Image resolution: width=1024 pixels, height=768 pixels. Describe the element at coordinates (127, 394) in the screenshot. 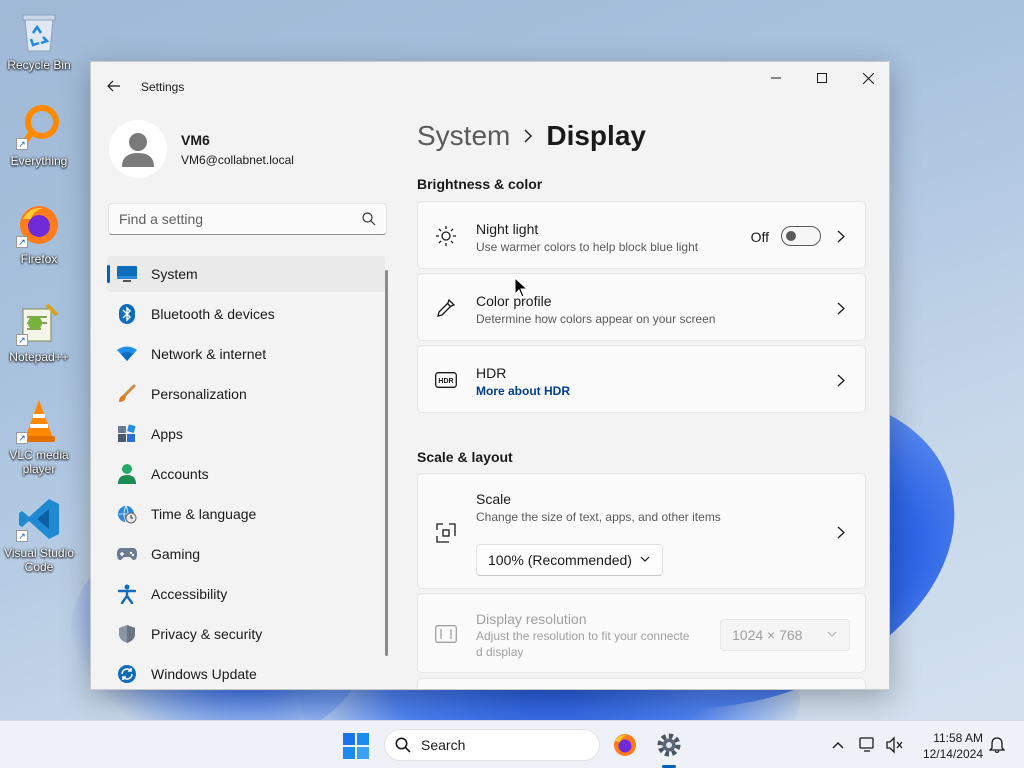

I see `brush-icon` at that location.